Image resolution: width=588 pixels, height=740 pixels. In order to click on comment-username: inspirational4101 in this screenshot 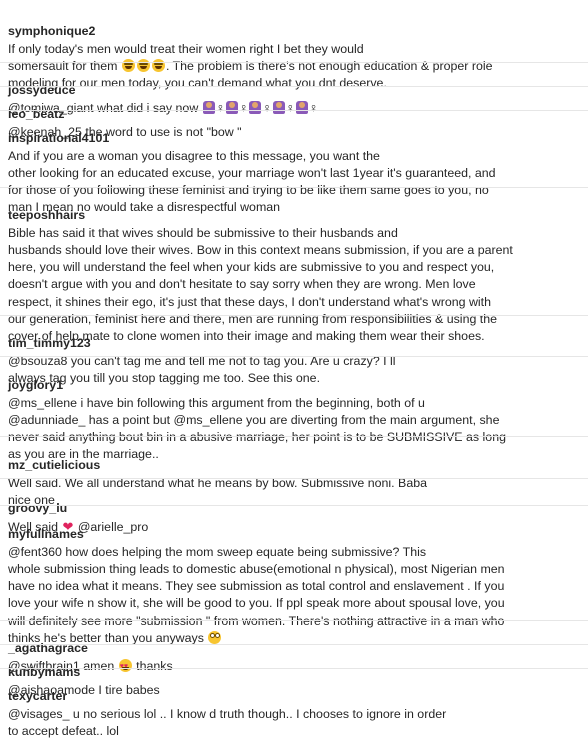, I will do `click(58, 138)`.